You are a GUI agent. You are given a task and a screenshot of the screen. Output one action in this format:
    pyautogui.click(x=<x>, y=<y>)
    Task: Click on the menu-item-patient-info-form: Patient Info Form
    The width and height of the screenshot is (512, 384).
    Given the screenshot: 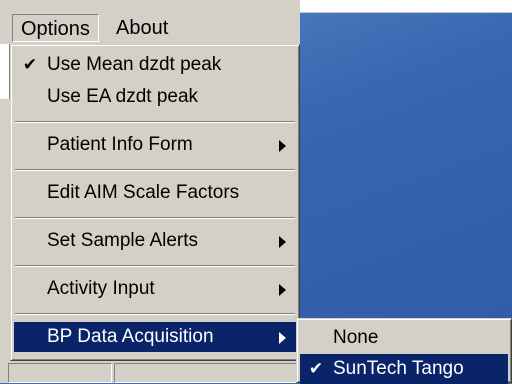 What is the action you would take?
    pyautogui.click(x=155, y=145)
    